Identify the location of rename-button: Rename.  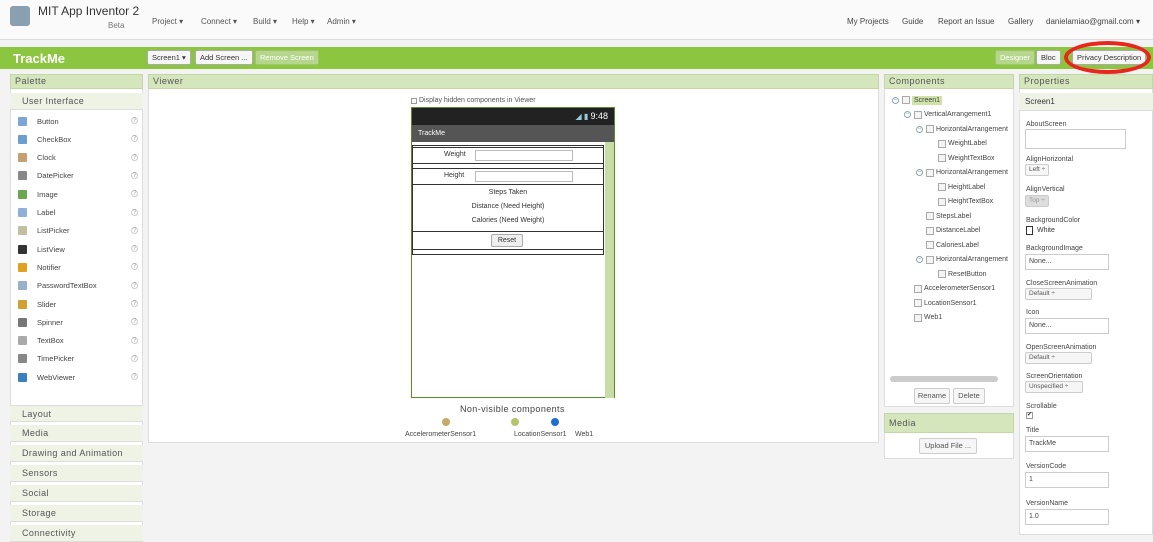
(932, 396).